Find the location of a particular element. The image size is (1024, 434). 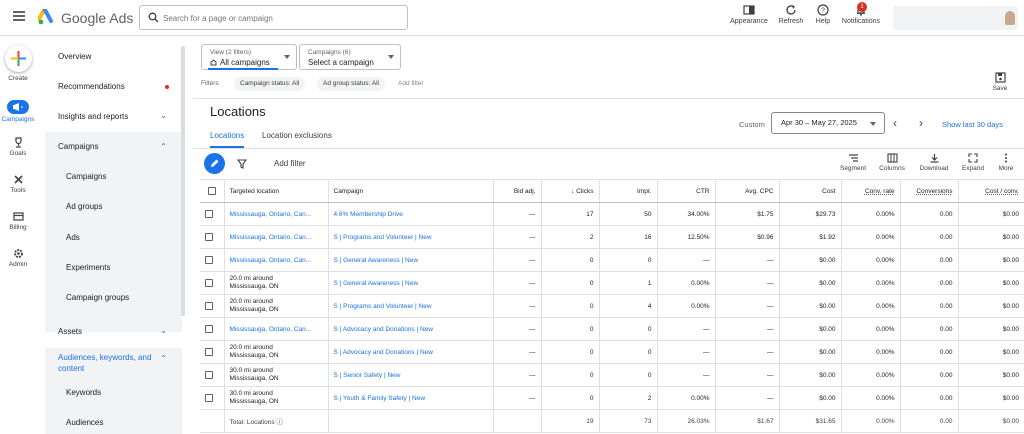

filter-chip-adgroup-status: Ad group status: All is located at coordinates (351, 84).